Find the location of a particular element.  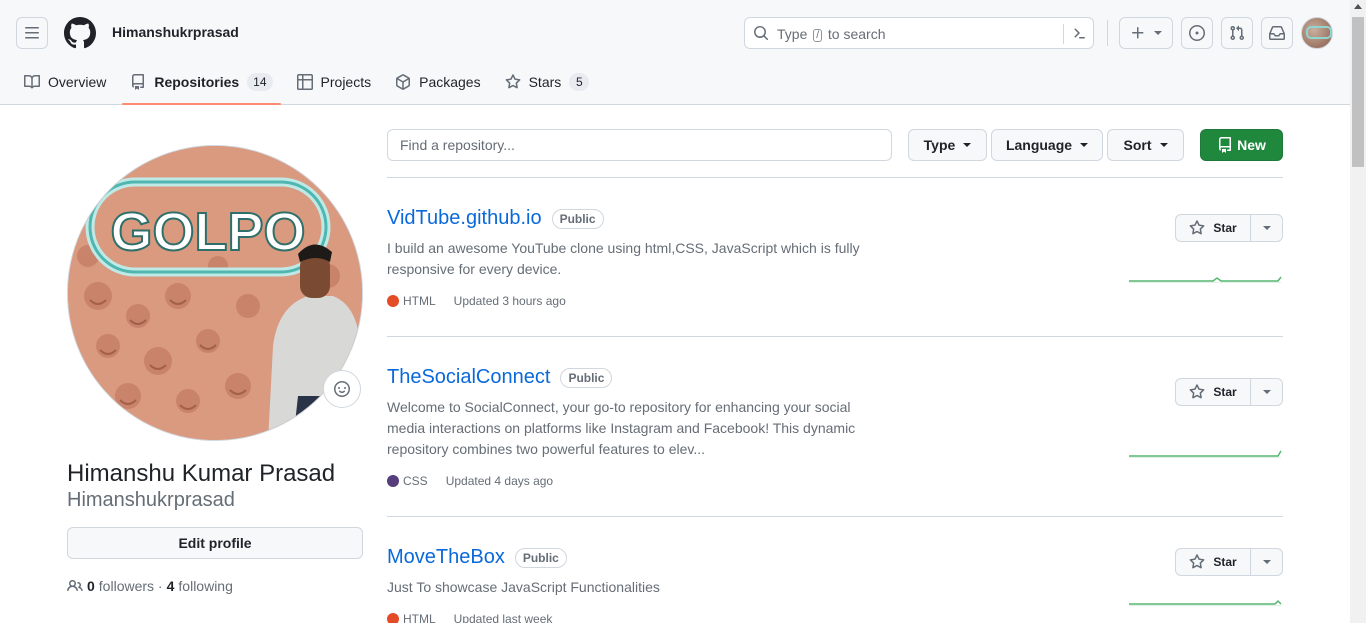

profile-photo-illustration: GOLPO is located at coordinates (215, 293).